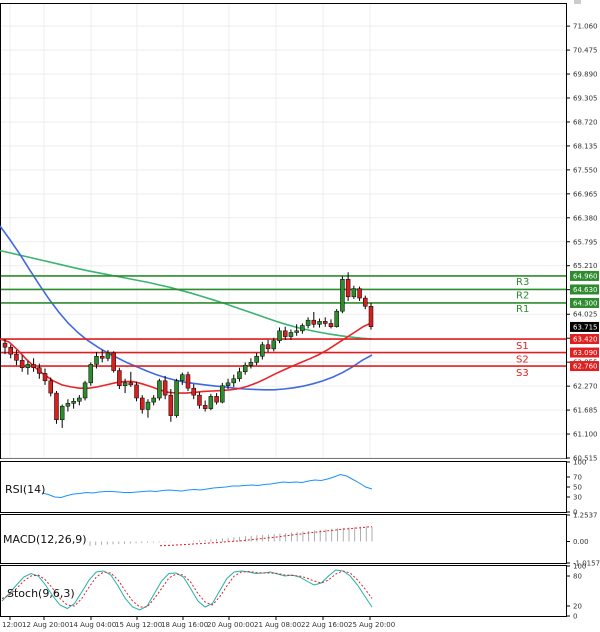  Describe the element at coordinates (585, 170) in the screenshot. I see `y-tick-label: 67.550` at that location.